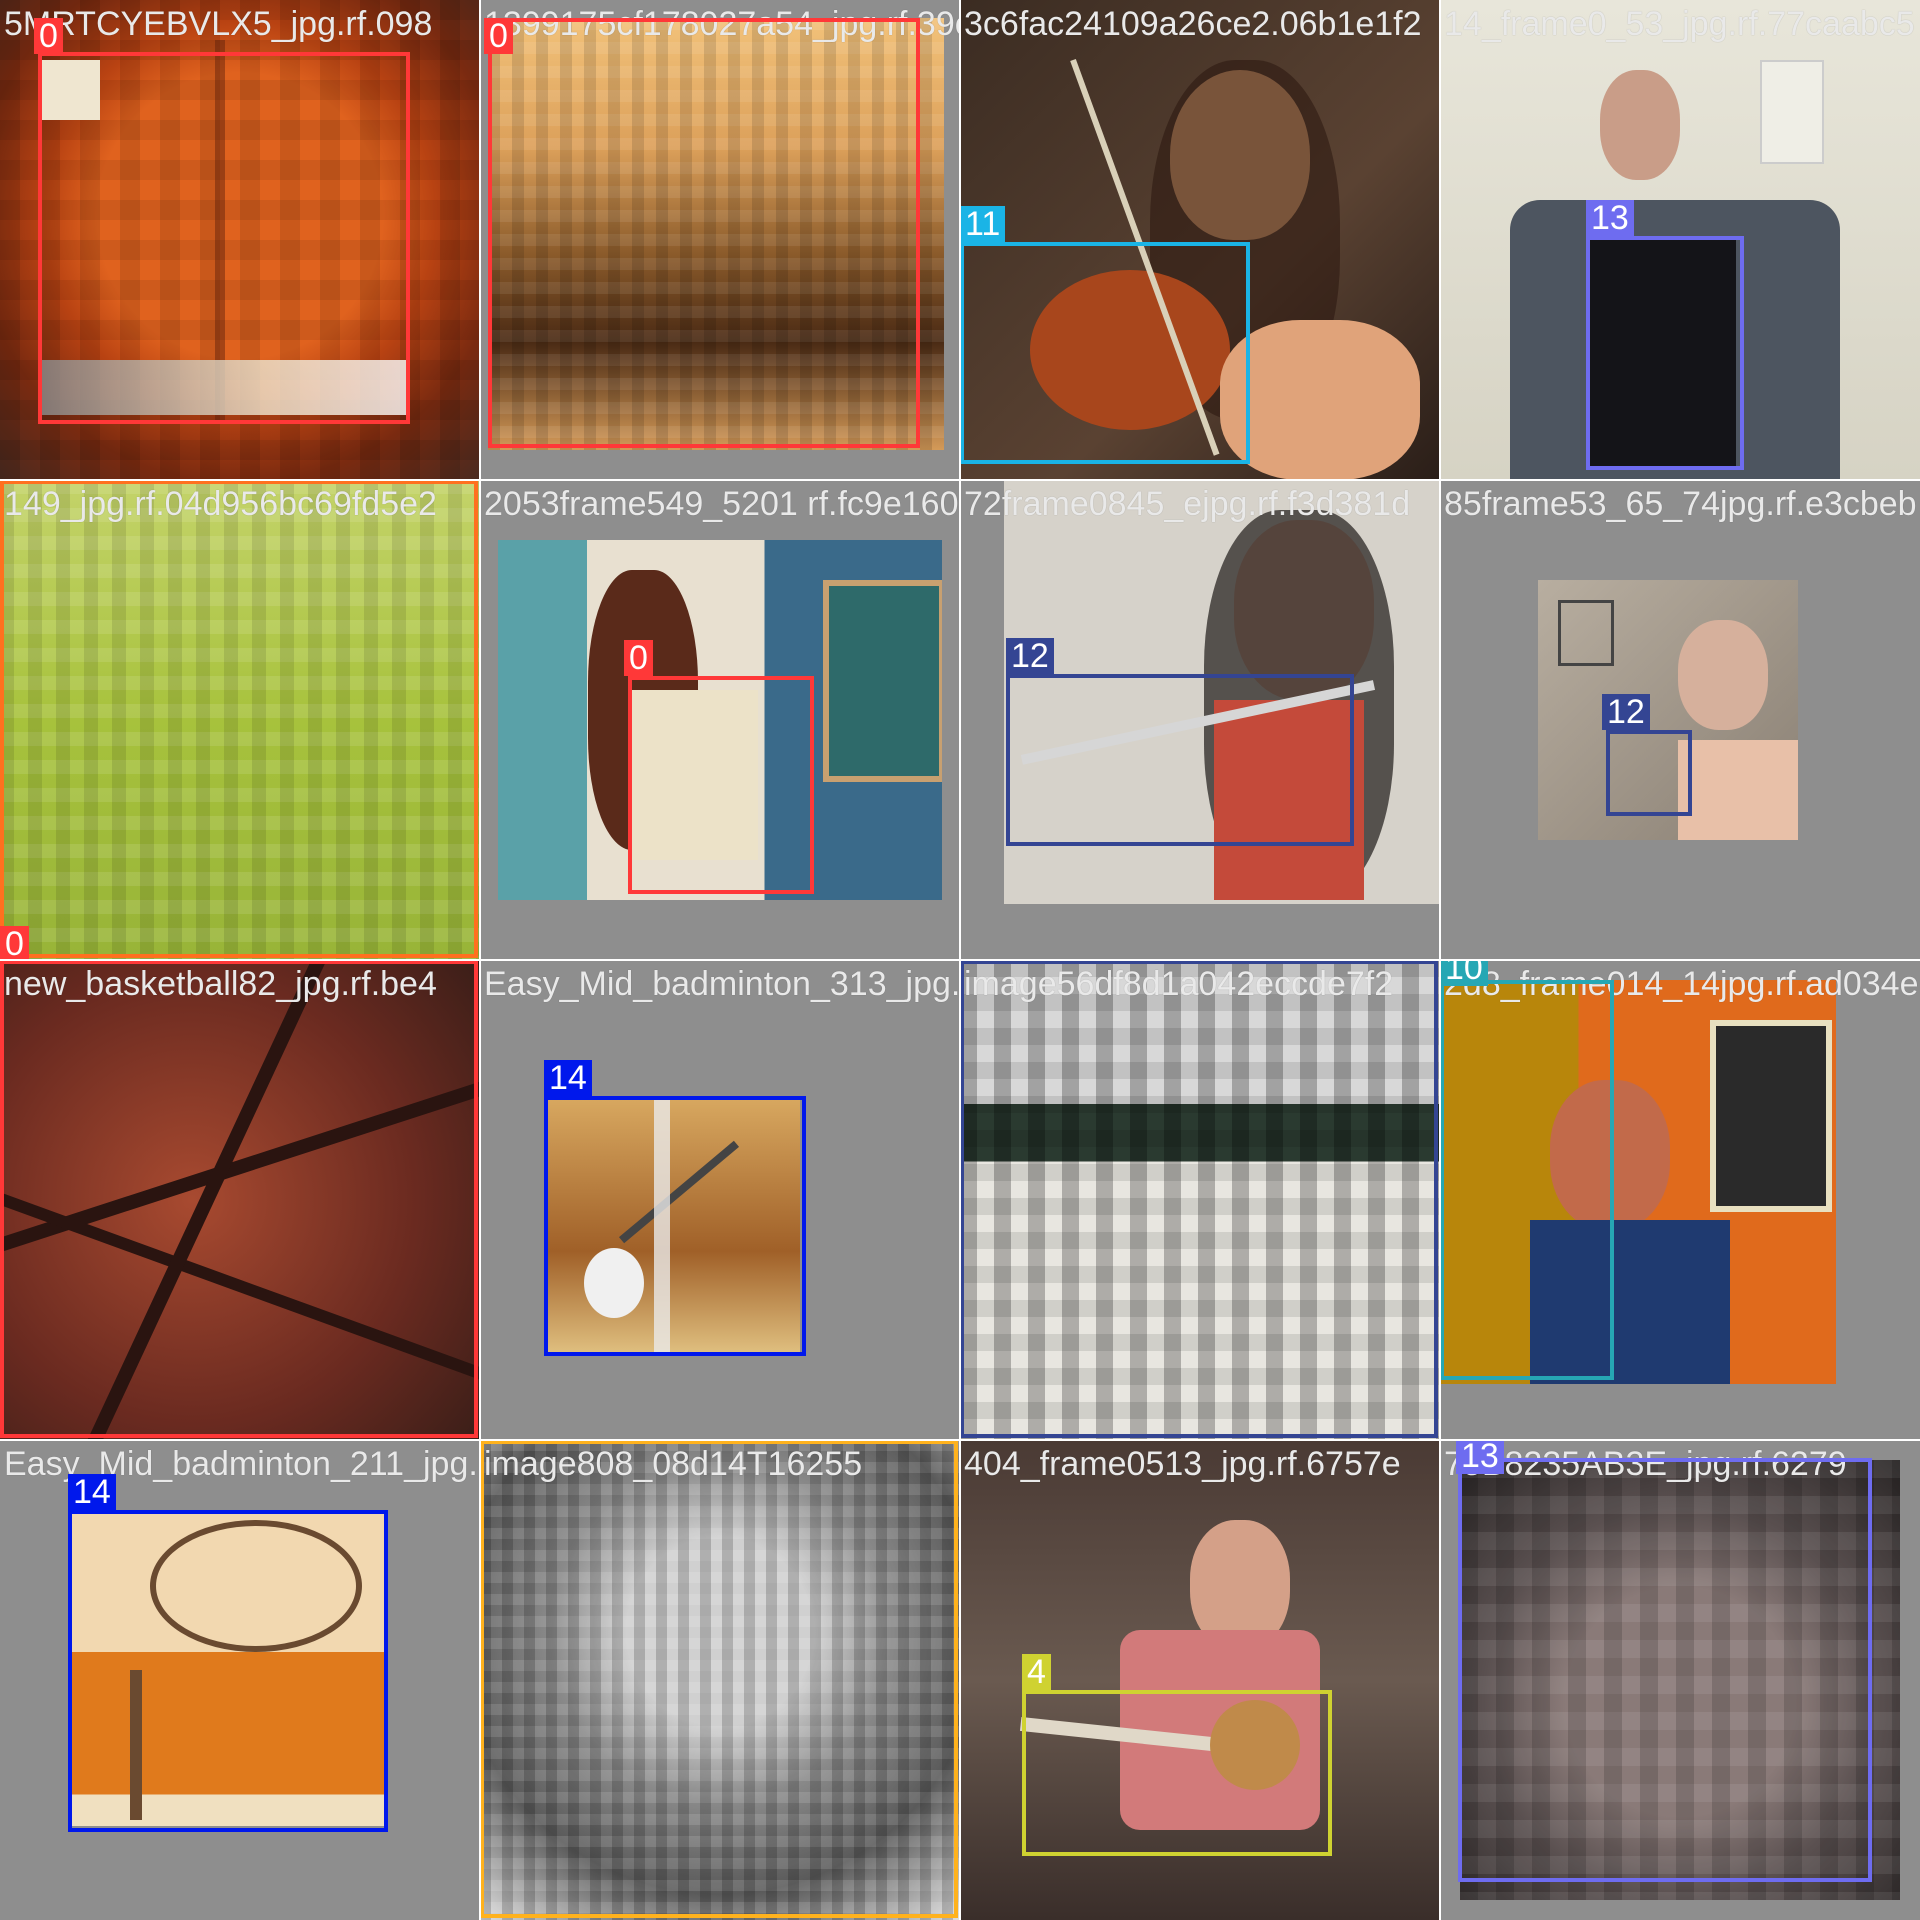 The width and height of the screenshot is (1920, 1920). I want to click on tile-12: 2d8_frame014_14jpg.rf.ad034e 10, so click(1680, 1200).